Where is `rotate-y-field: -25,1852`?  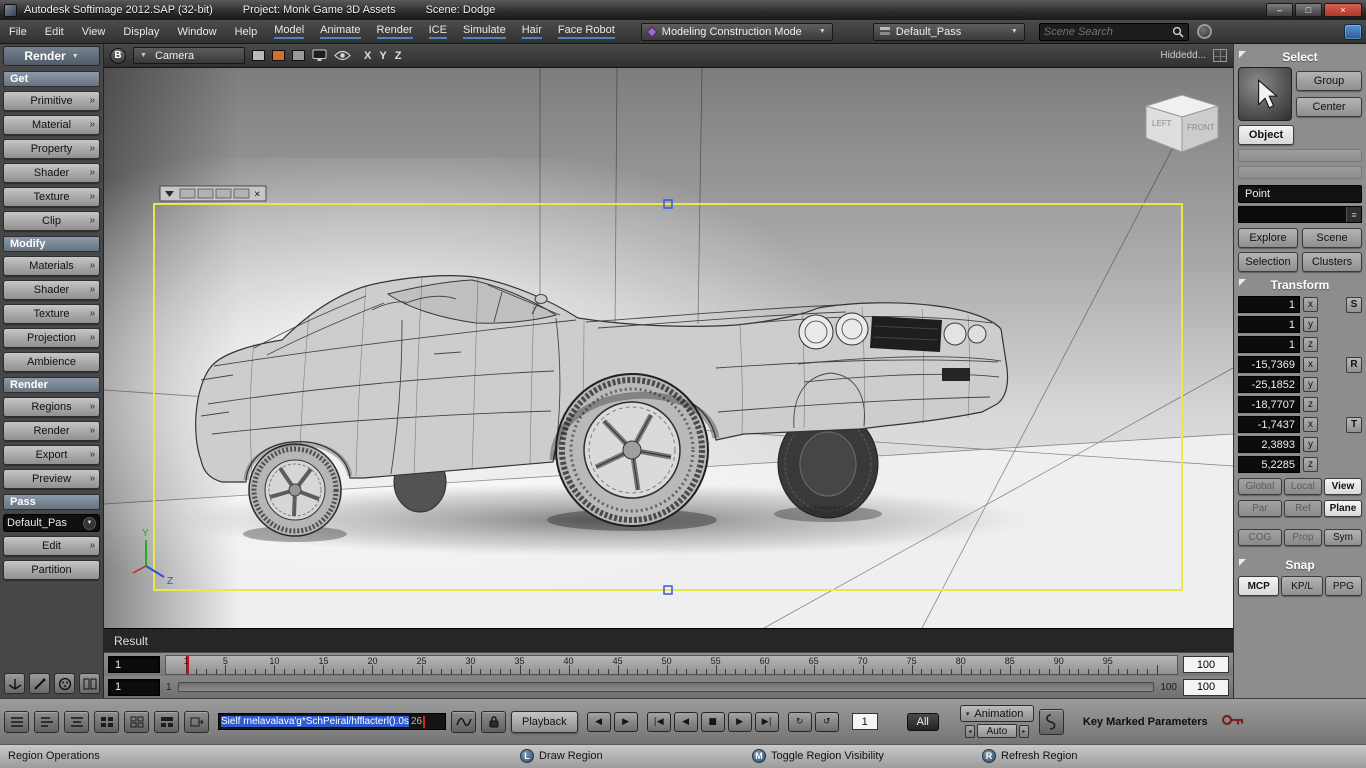 rotate-y-field: -25,1852 is located at coordinates (1269, 384).